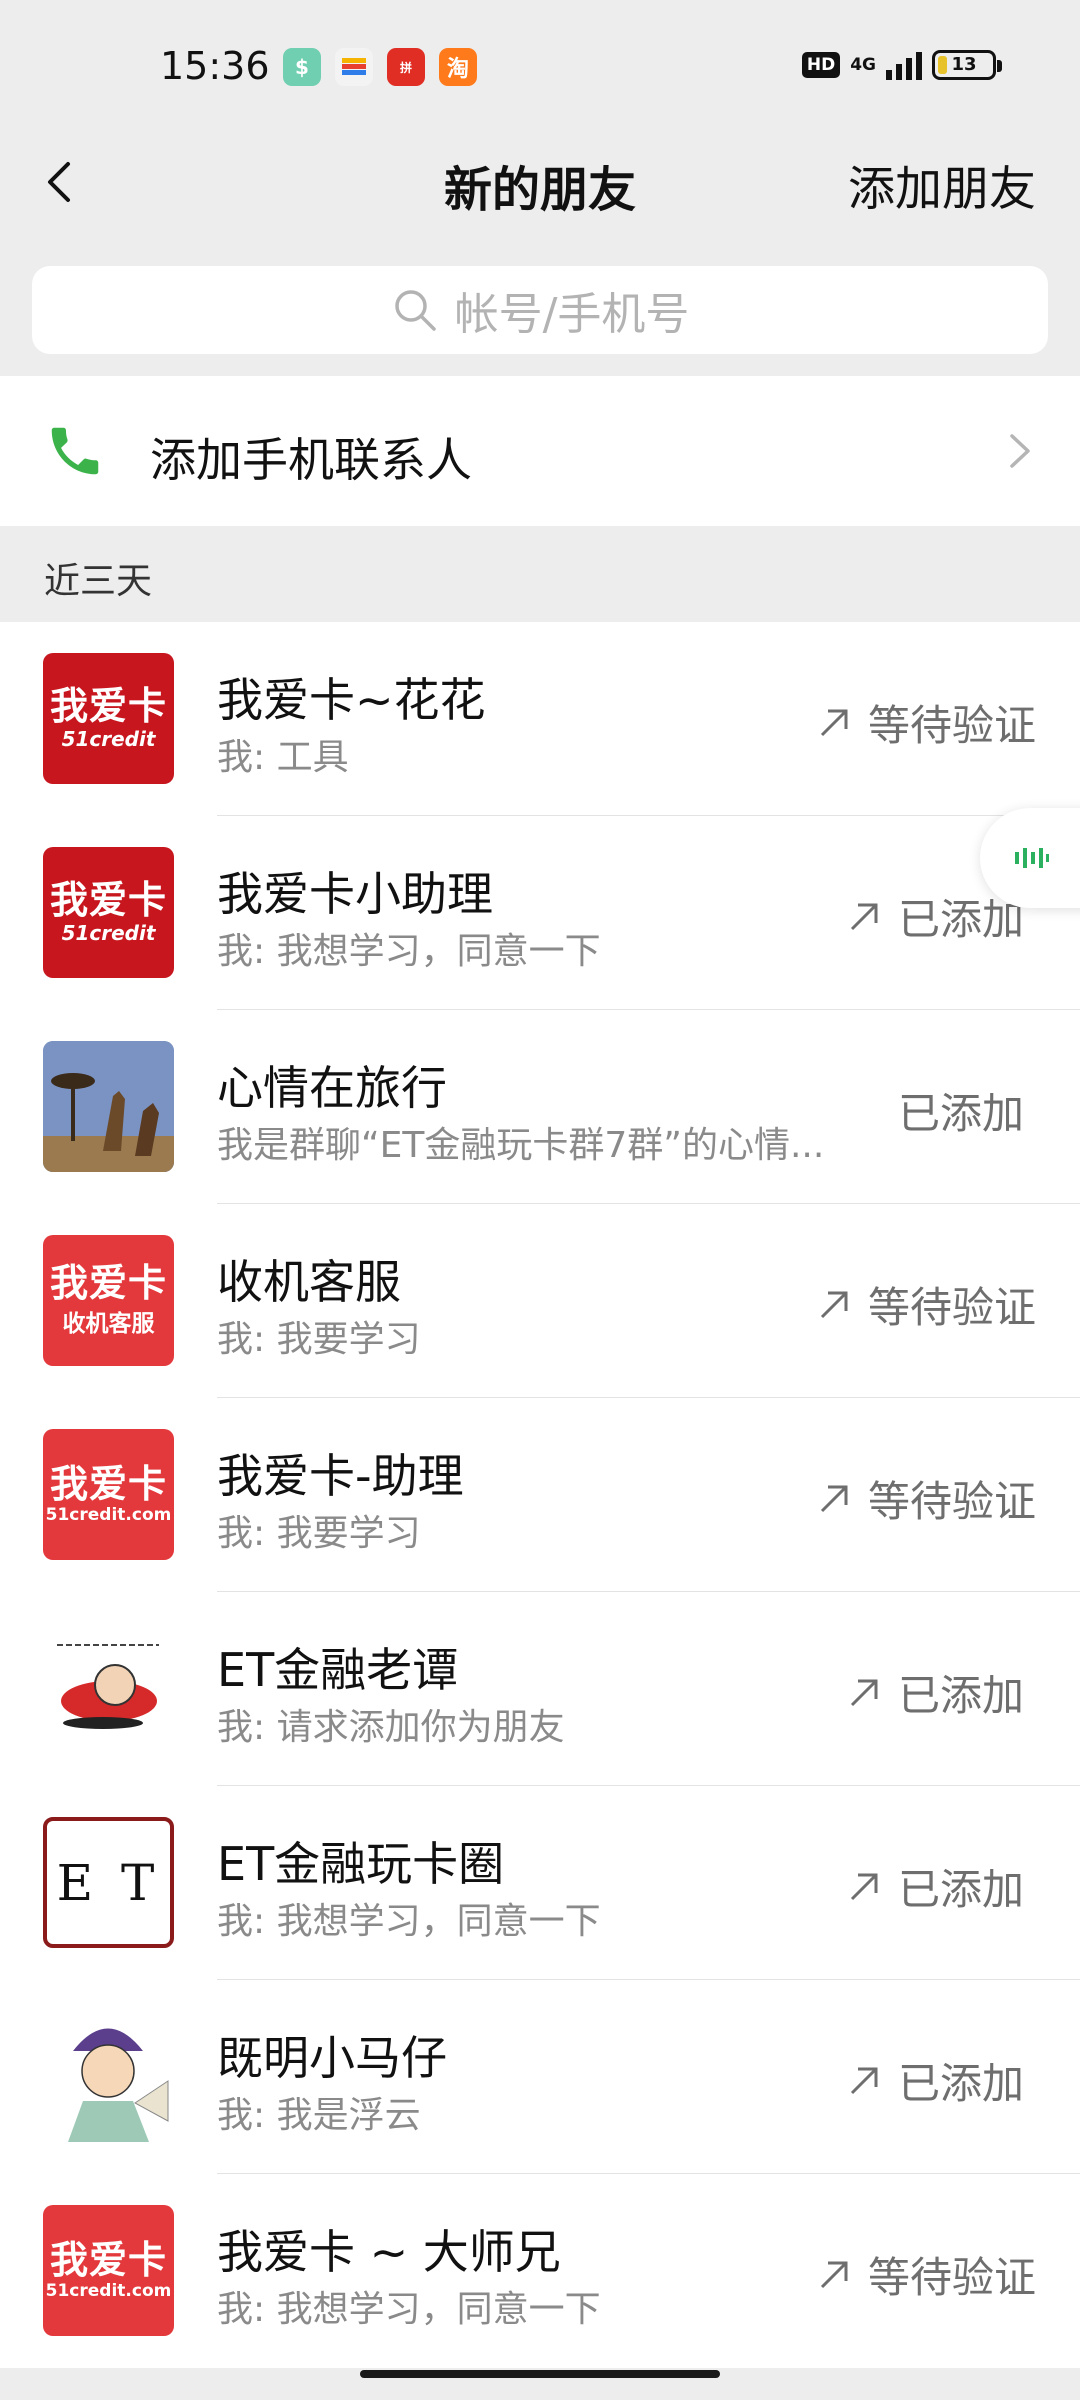  What do you see at coordinates (389, 2252) in the screenshot?
I see `friend-name: 我爱卡 ~ 大师兄` at bounding box center [389, 2252].